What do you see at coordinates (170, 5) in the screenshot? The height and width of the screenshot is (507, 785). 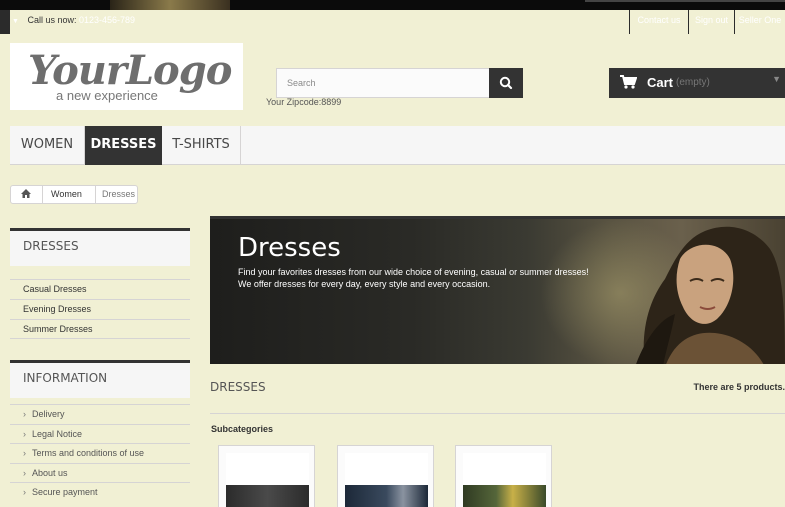 I see `top-banner-image` at bounding box center [170, 5].